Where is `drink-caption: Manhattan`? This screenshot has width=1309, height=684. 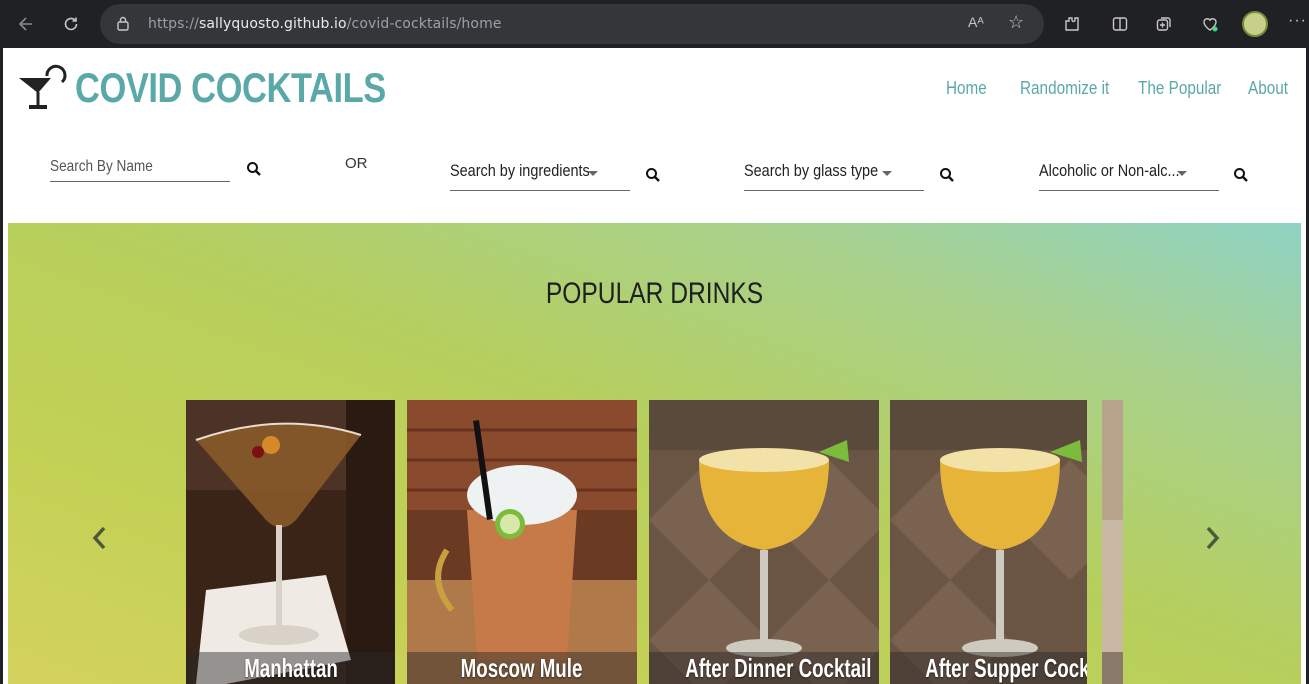 drink-caption: Manhattan is located at coordinates (290, 668).